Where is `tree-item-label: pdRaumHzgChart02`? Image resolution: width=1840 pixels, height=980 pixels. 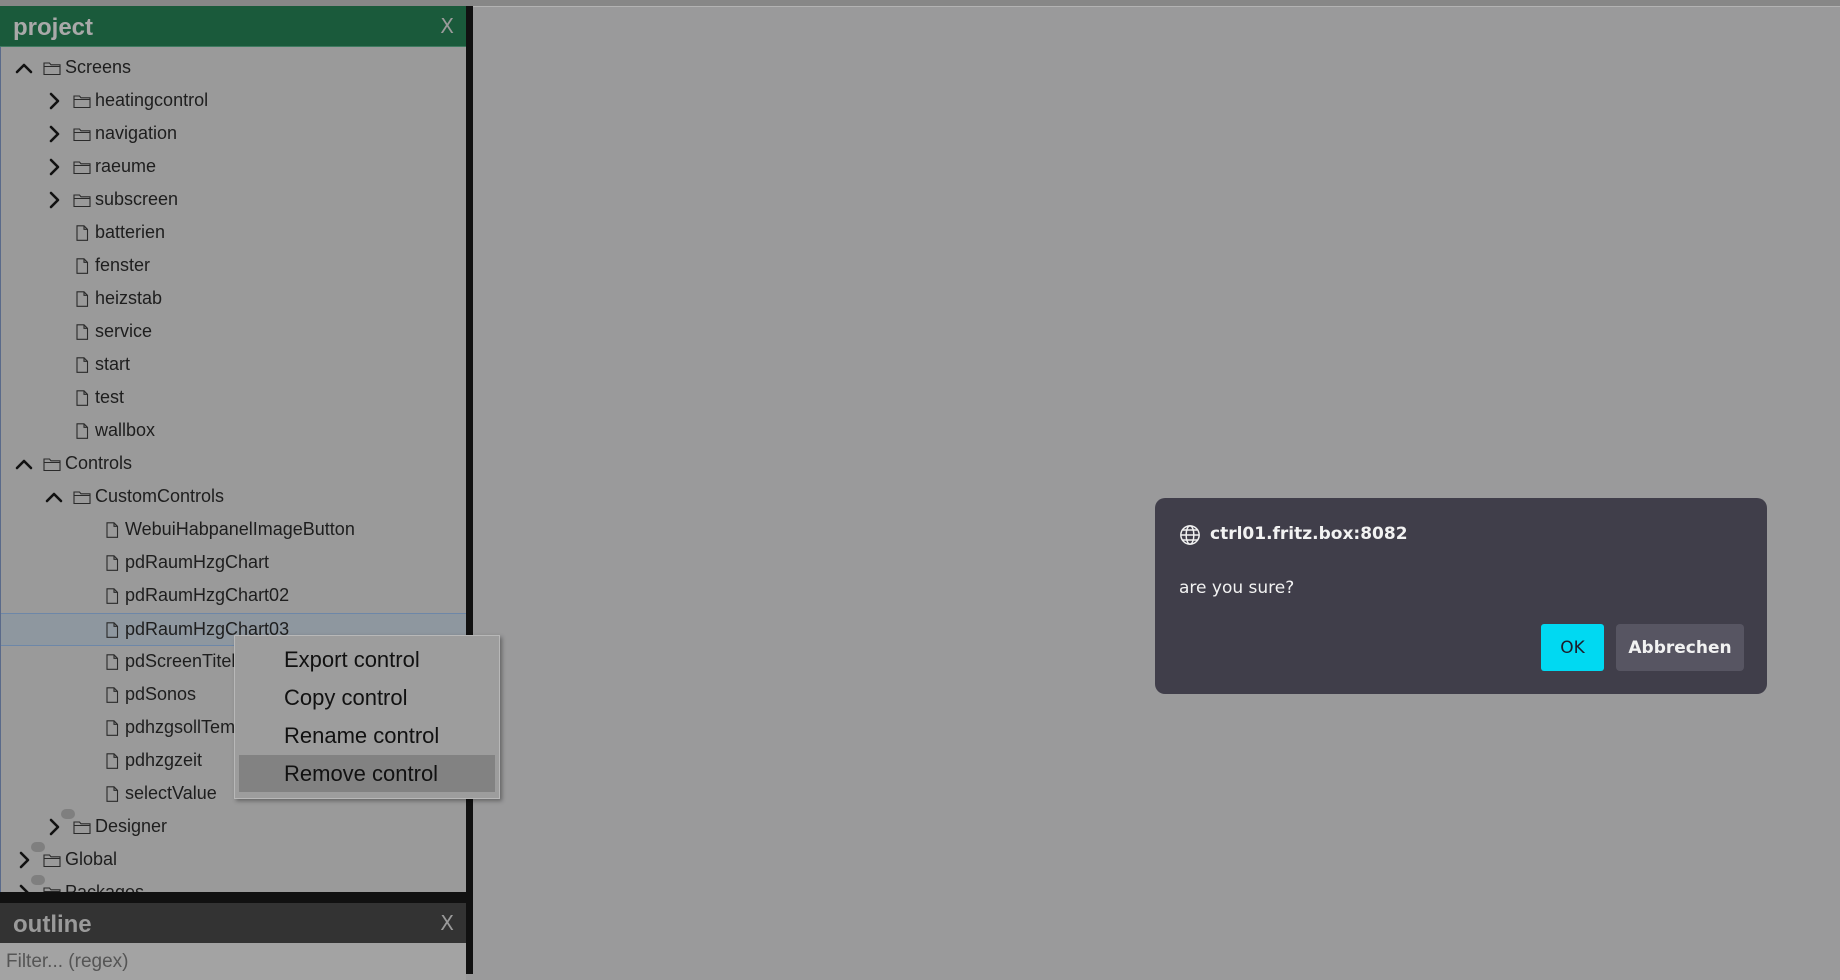 tree-item-label: pdRaumHzgChart02 is located at coordinates (207, 595).